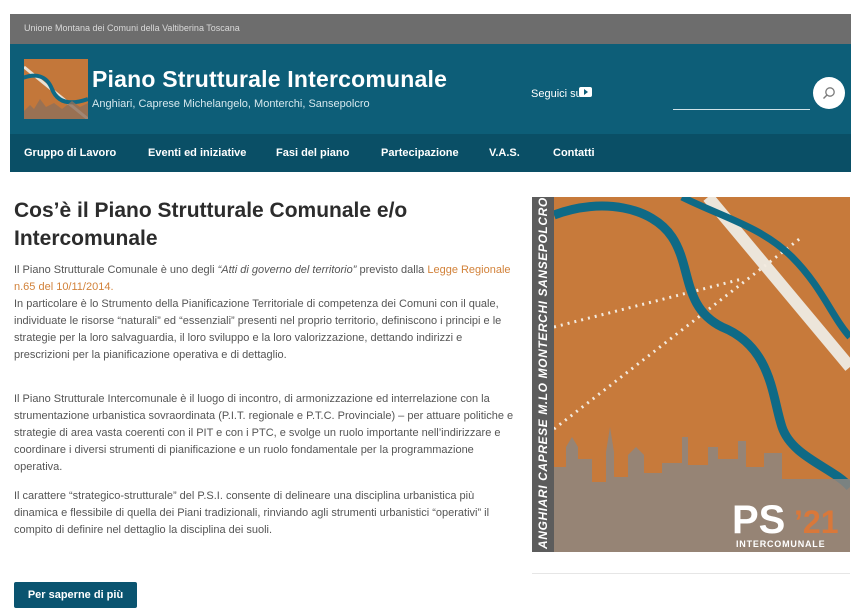  I want to click on intro-text-middle: previsto dalla, so click(392, 270).